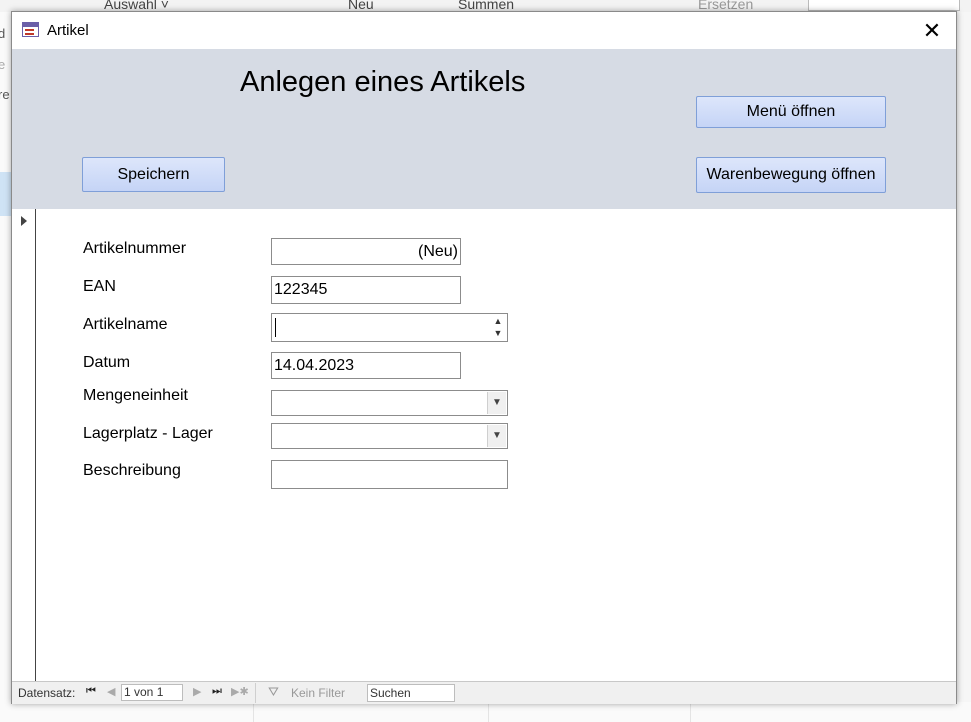 The image size is (971, 722). What do you see at coordinates (3, 33) in the screenshot?
I see `bg-char-1: d` at bounding box center [3, 33].